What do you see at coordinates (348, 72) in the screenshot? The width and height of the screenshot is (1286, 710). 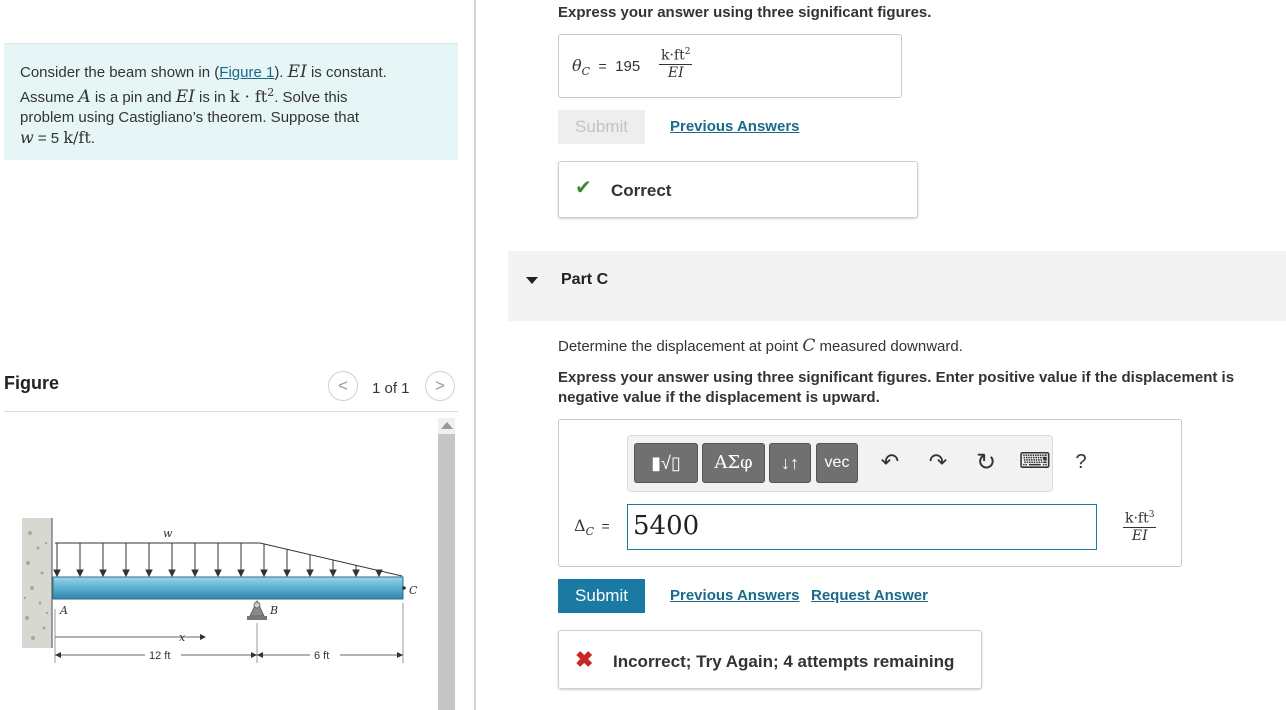 I see `problem-text: is constant.` at bounding box center [348, 72].